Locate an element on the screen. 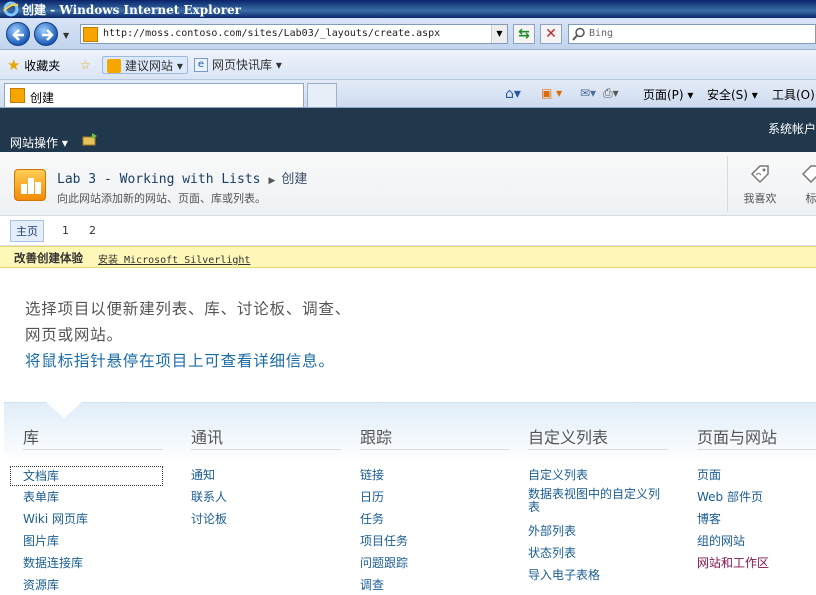 Image resolution: width=816 pixels, height=595 pixels. create-item-contacts: 联系人 is located at coordinates (266, 499).